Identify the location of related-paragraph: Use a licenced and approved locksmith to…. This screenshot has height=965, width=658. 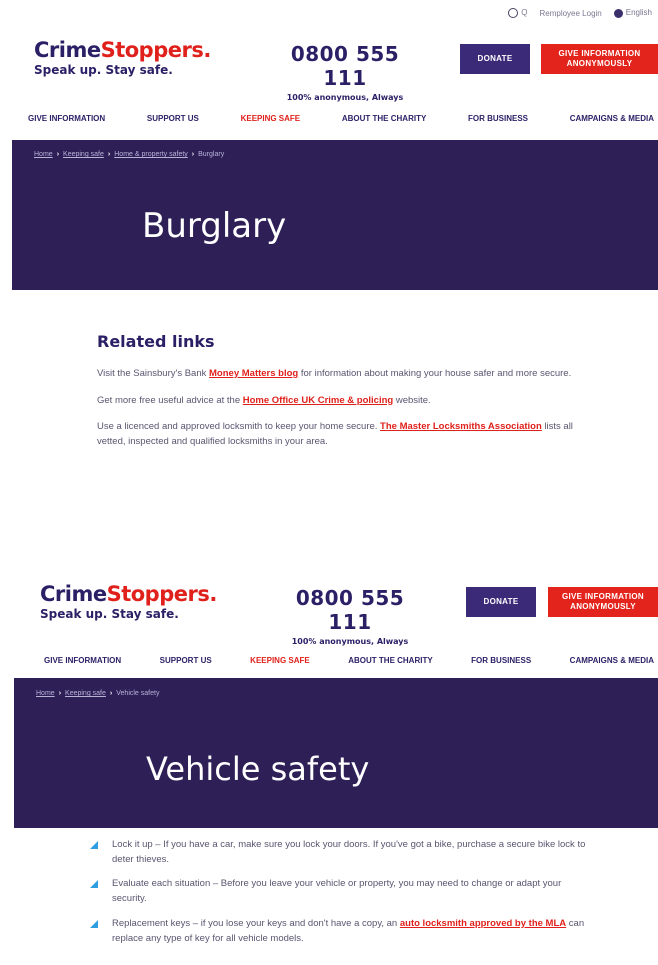
(335, 434).